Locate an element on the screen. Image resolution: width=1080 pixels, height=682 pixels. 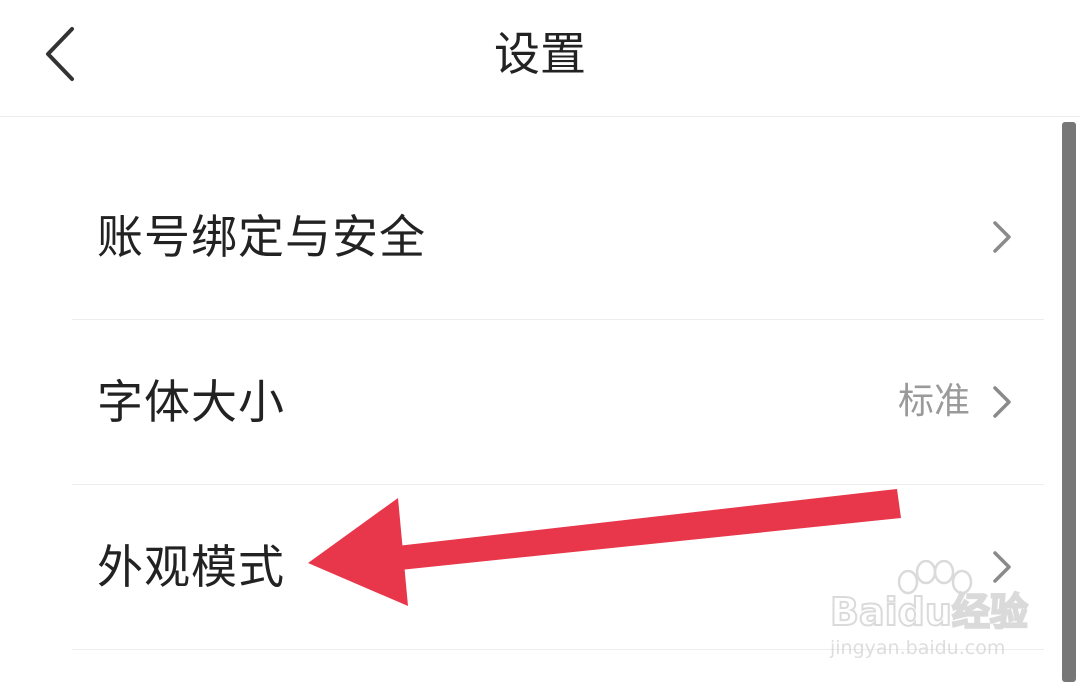
scrollbar is located at coordinates (1069, 402).